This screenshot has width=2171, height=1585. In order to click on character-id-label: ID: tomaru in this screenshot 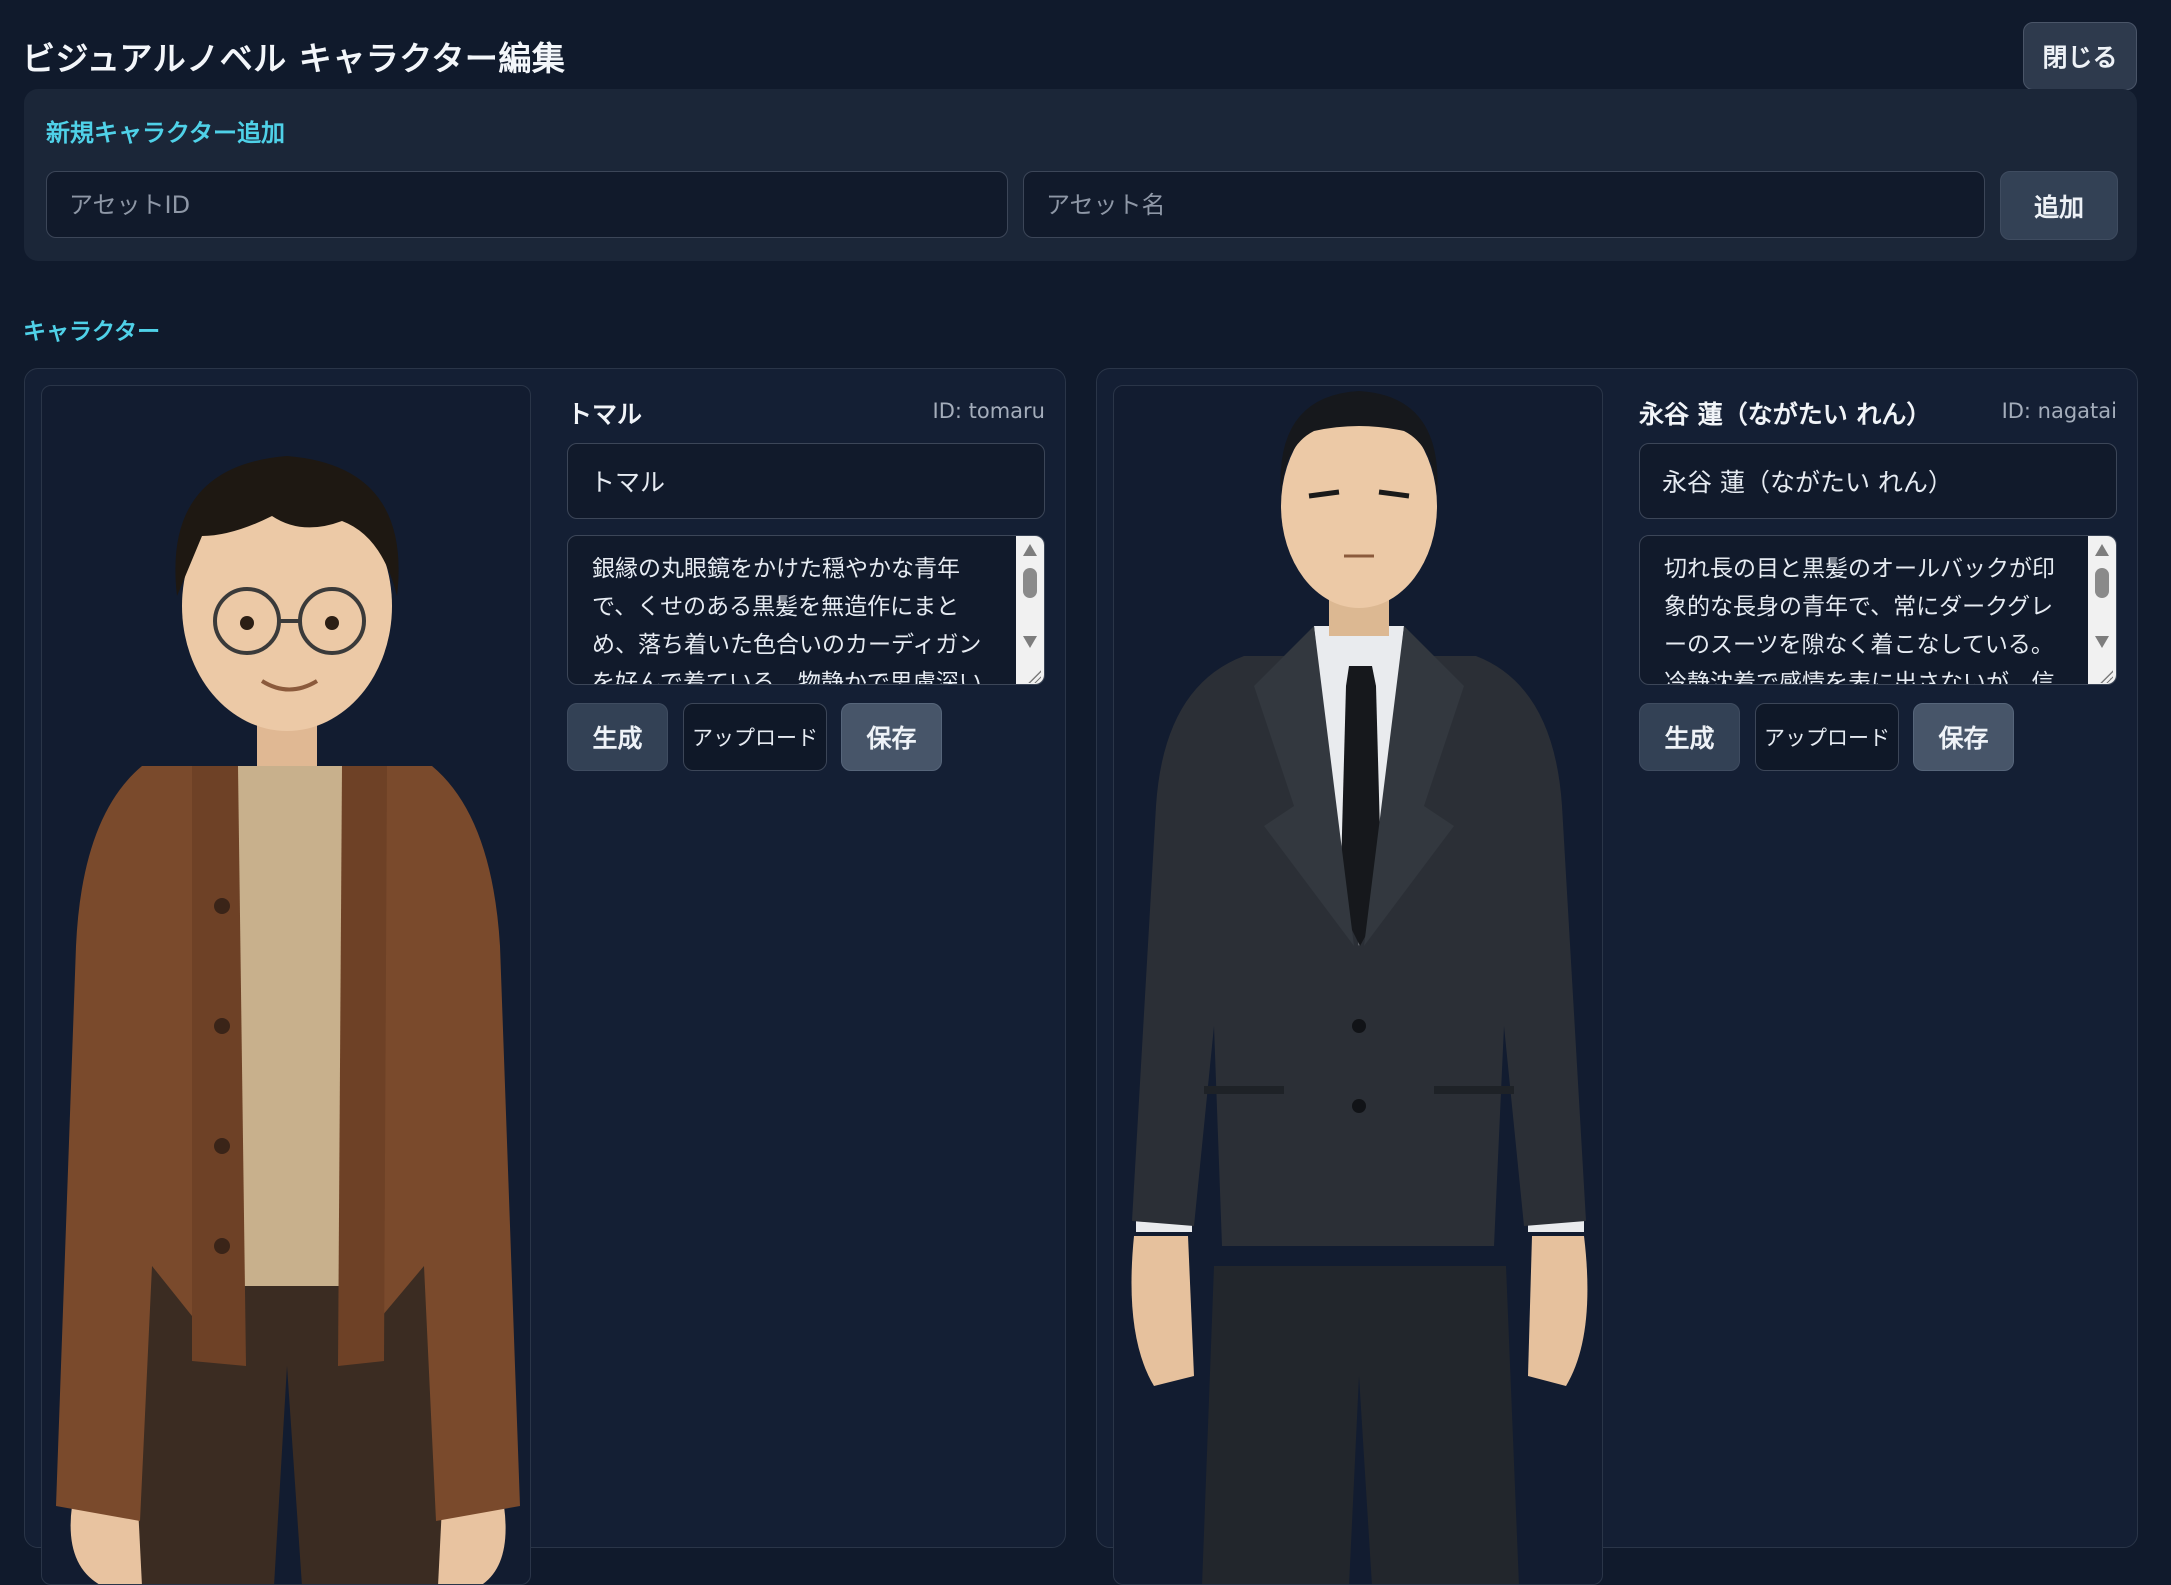, I will do `click(988, 411)`.